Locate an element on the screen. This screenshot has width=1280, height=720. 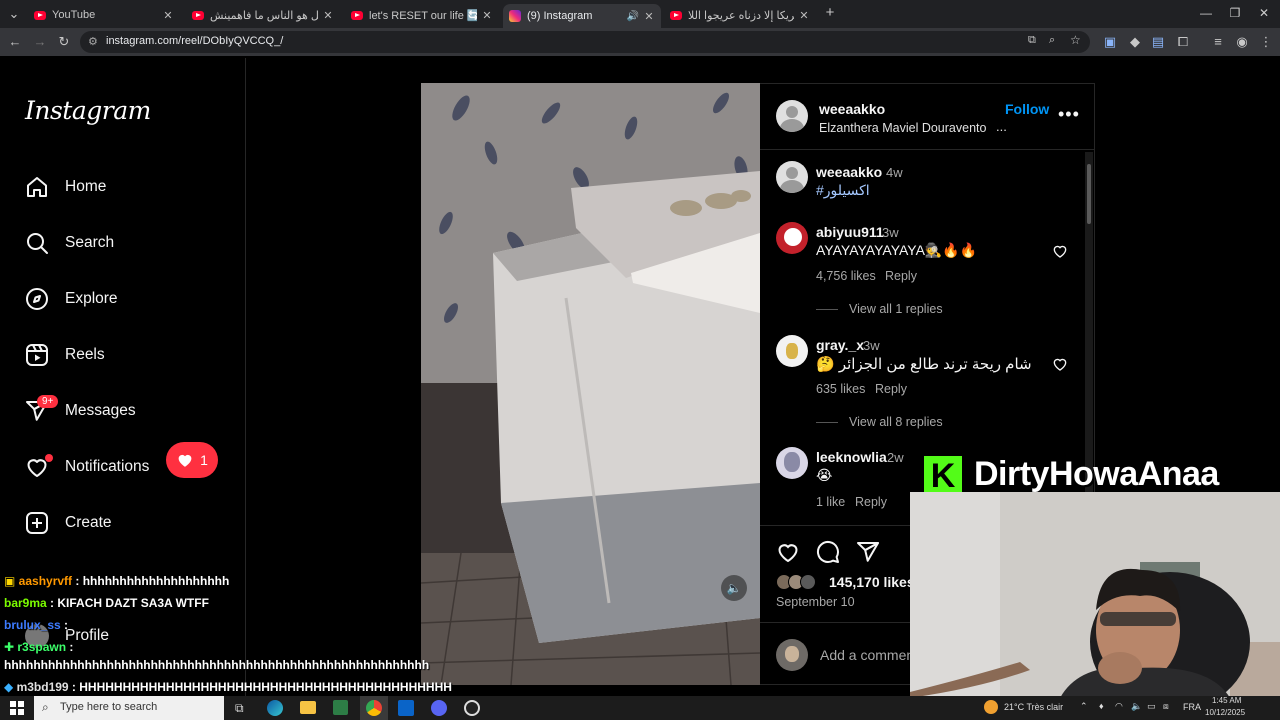
extensions-puzzle-icon: ⧠ is located at coordinates (1183, 42).